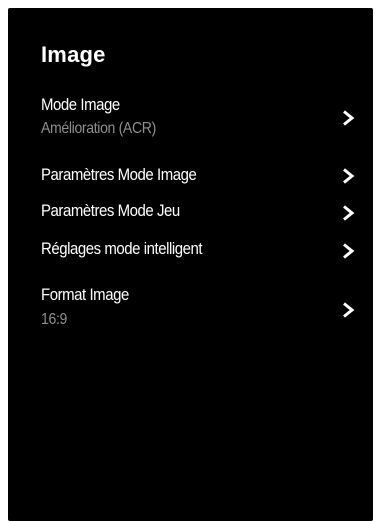  Describe the element at coordinates (110, 210) in the screenshot. I see `menu-item-label: Paramètres Mode Jeu` at that location.